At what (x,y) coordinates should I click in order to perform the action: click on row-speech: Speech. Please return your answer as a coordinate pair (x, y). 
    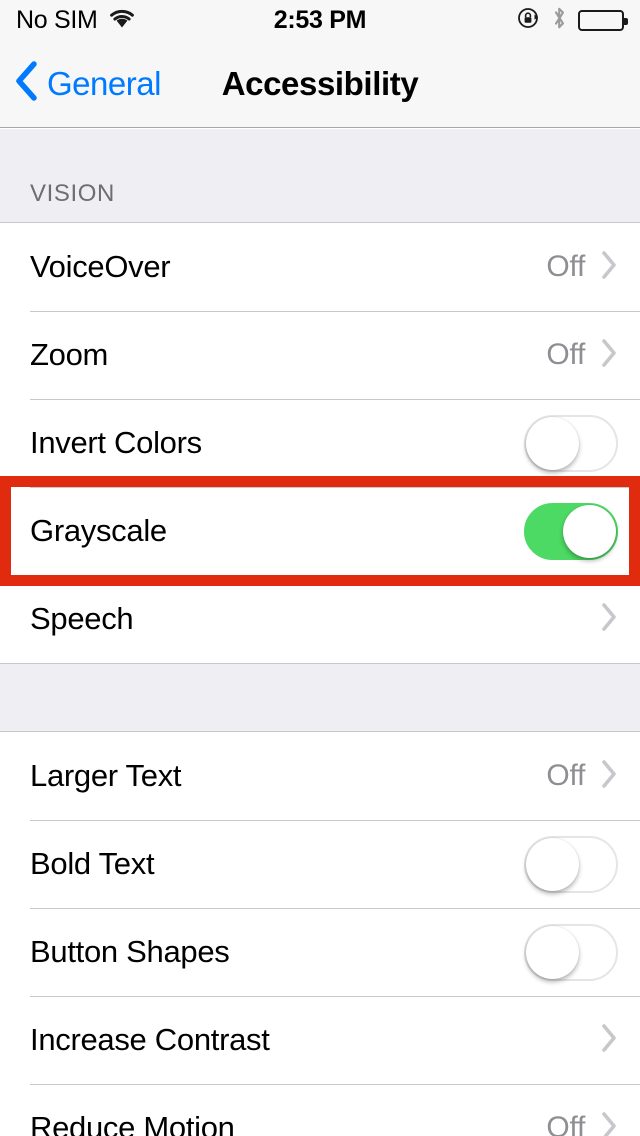
    Looking at the image, I should click on (320, 619).